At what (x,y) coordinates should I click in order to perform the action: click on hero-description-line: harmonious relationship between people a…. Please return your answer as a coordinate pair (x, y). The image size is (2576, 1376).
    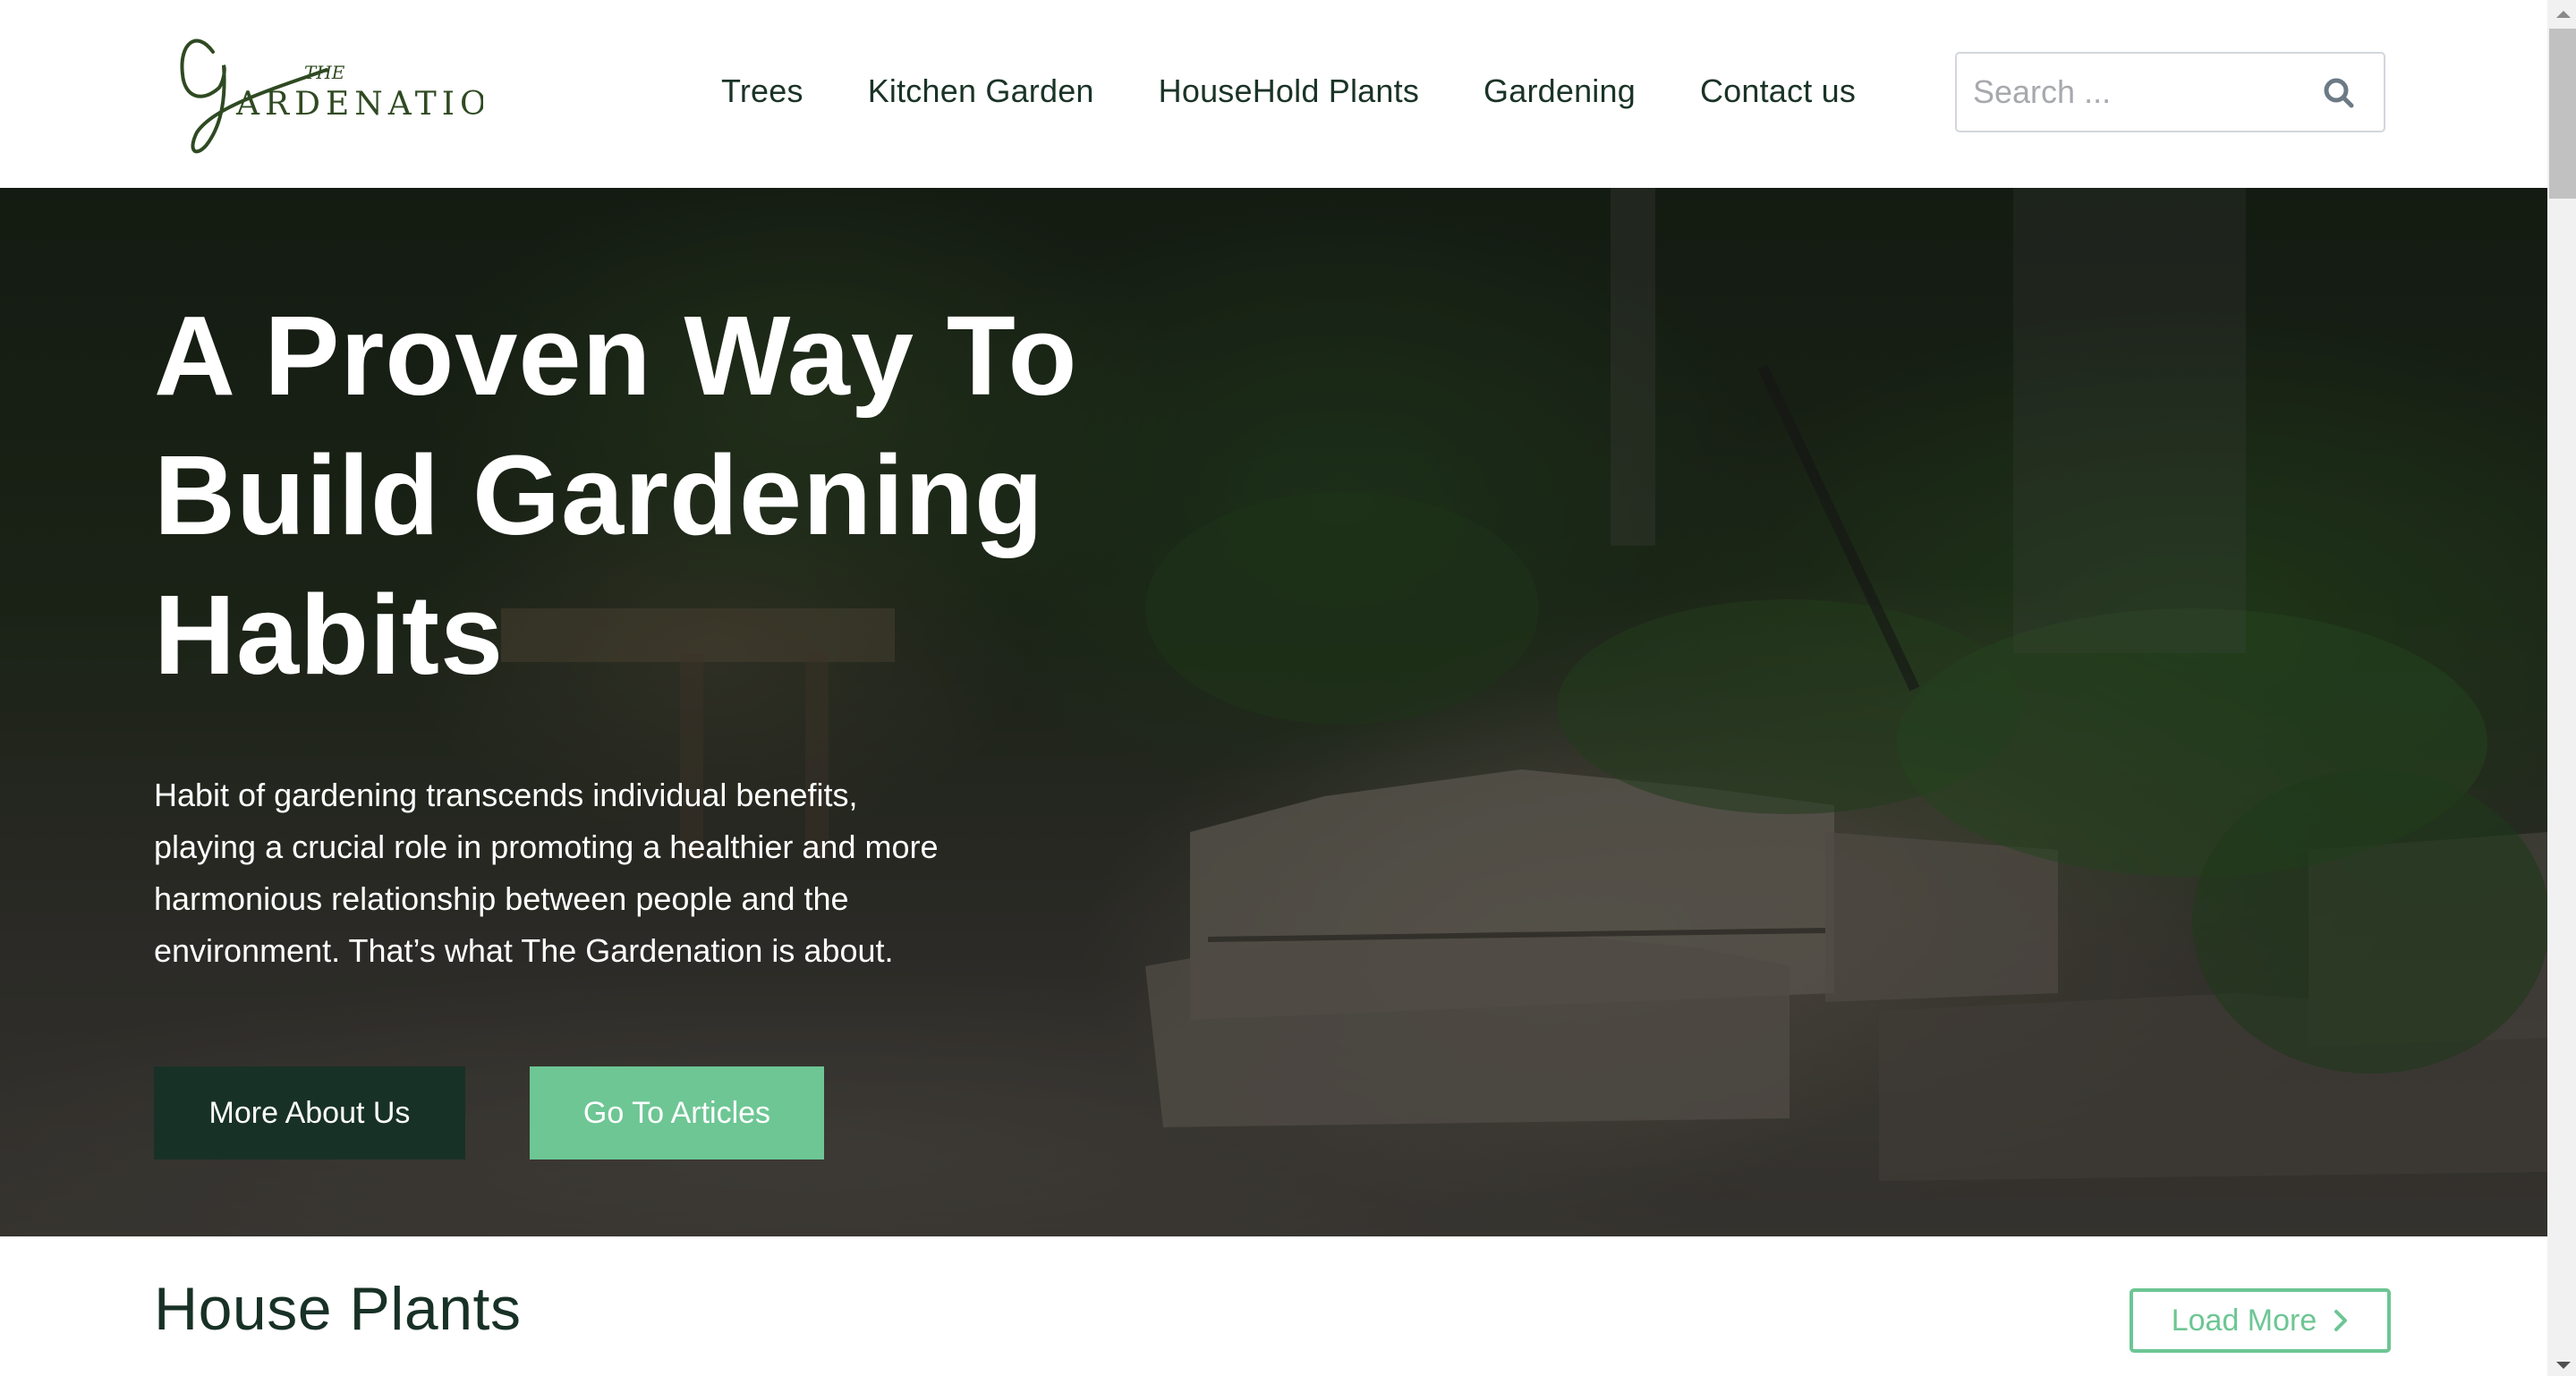
    Looking at the image, I should click on (501, 898).